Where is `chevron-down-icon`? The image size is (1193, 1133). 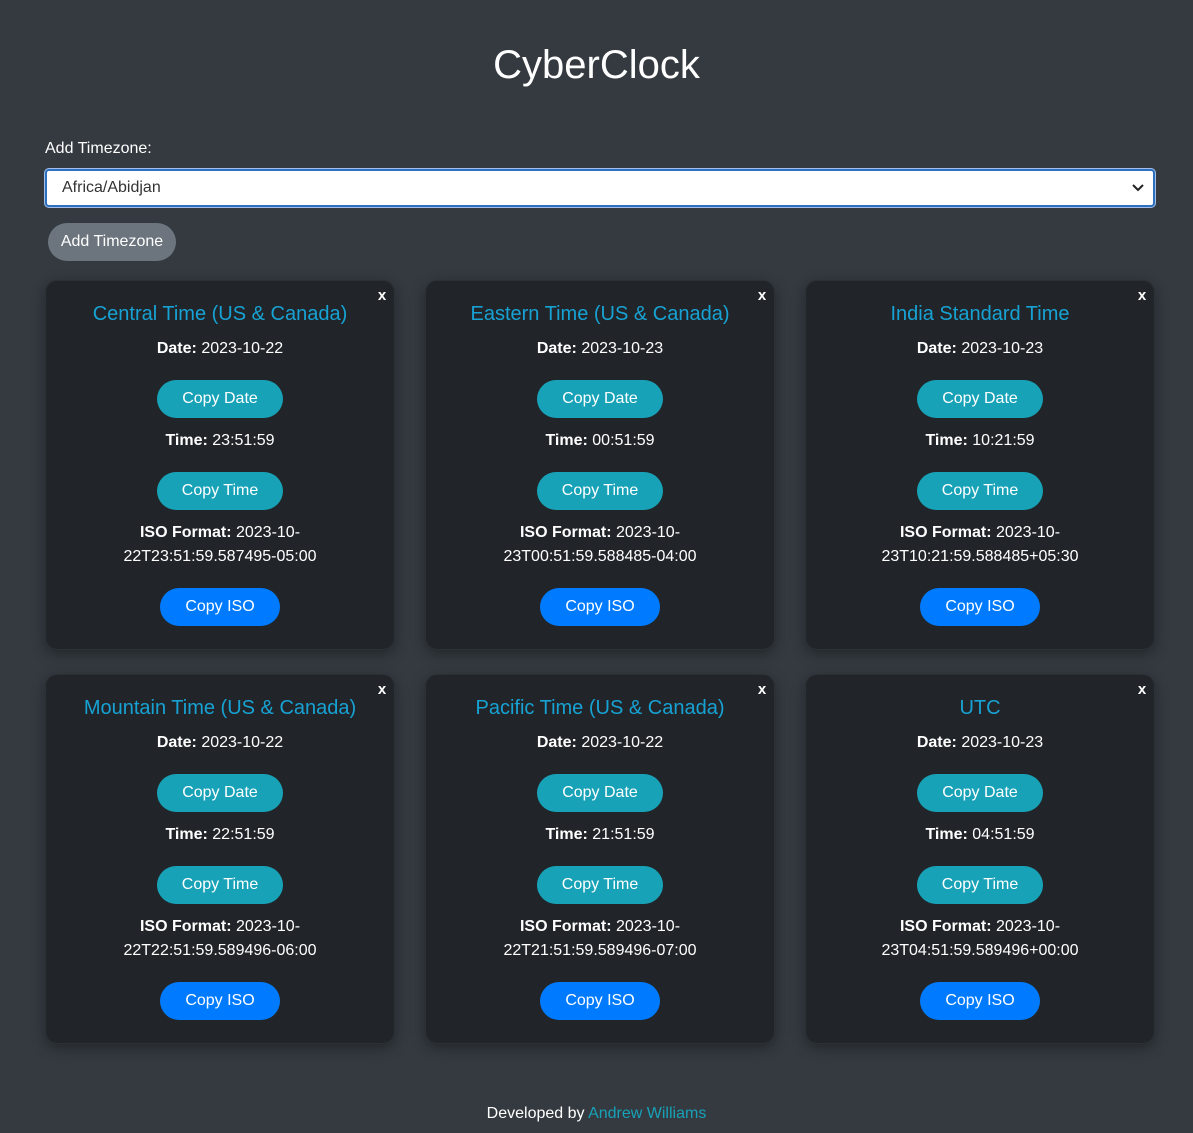 chevron-down-icon is located at coordinates (1138, 188).